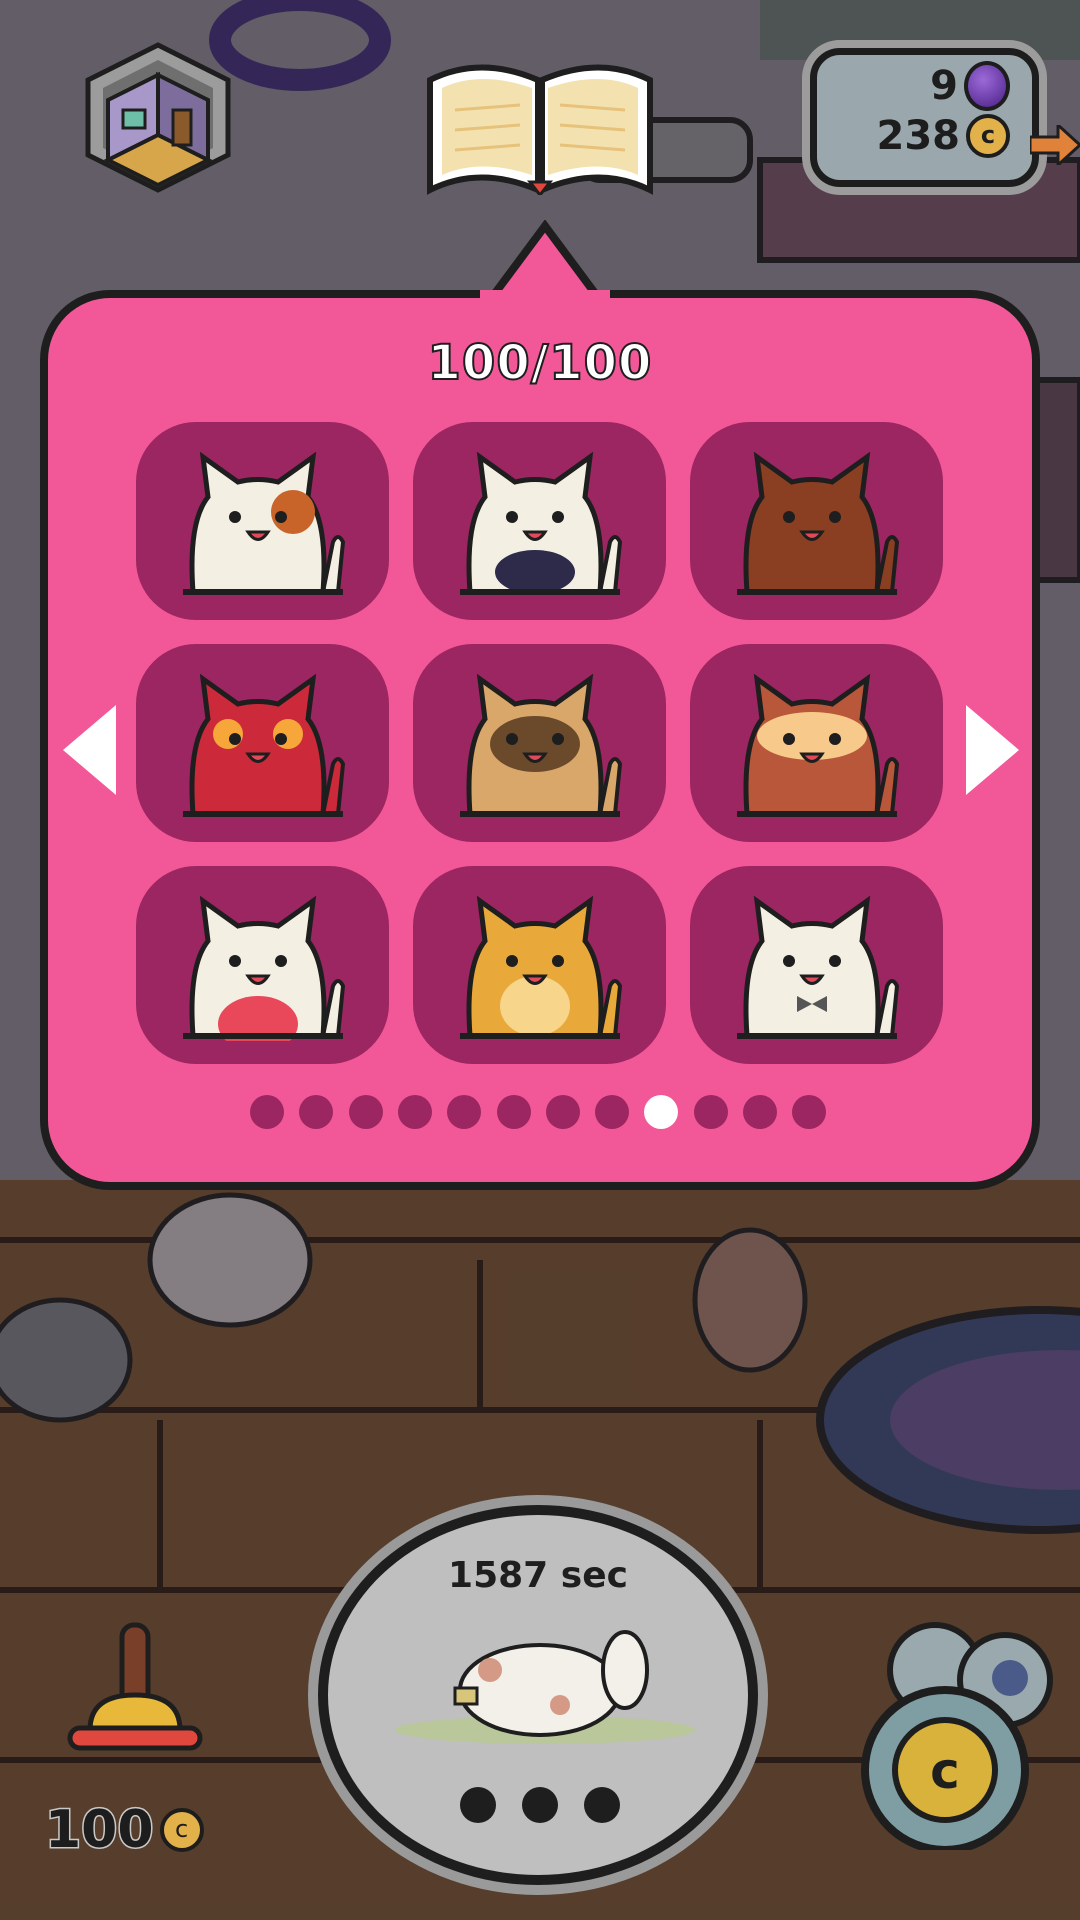  I want to click on collection-counter: 100/100, so click(540, 363).